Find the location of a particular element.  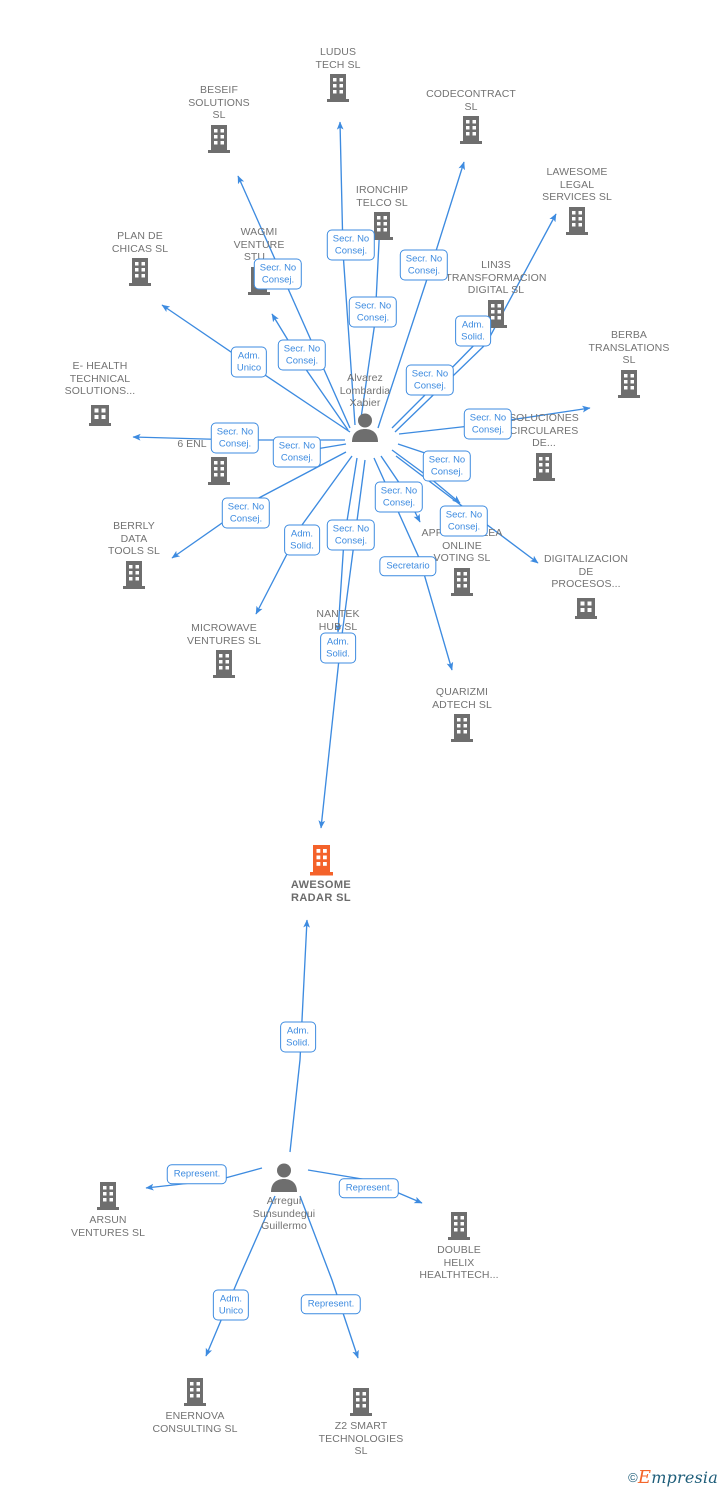

node-ludus-tech-sl: LUDUS TECH SL is located at coordinates (338, 75).